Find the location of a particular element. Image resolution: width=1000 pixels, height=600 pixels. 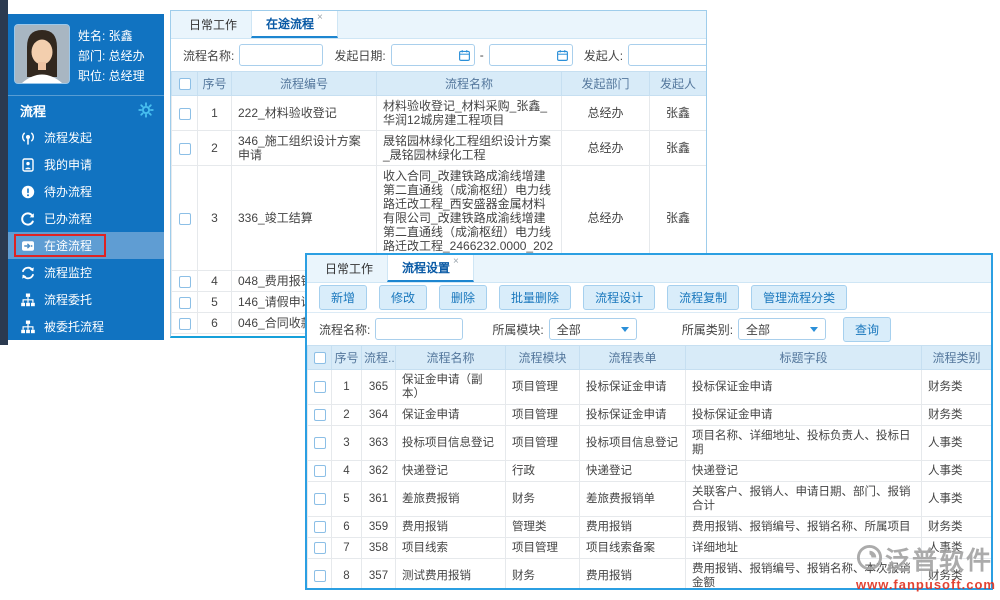

avatar is located at coordinates (42, 54).